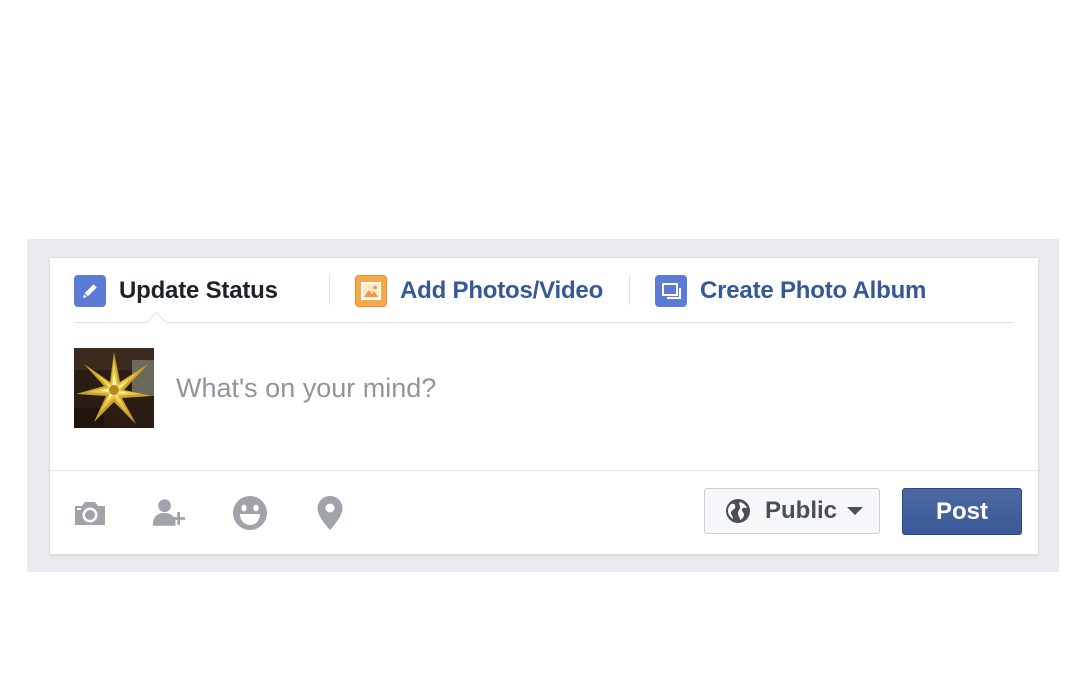  I want to click on pencil-icon, so click(90, 291).